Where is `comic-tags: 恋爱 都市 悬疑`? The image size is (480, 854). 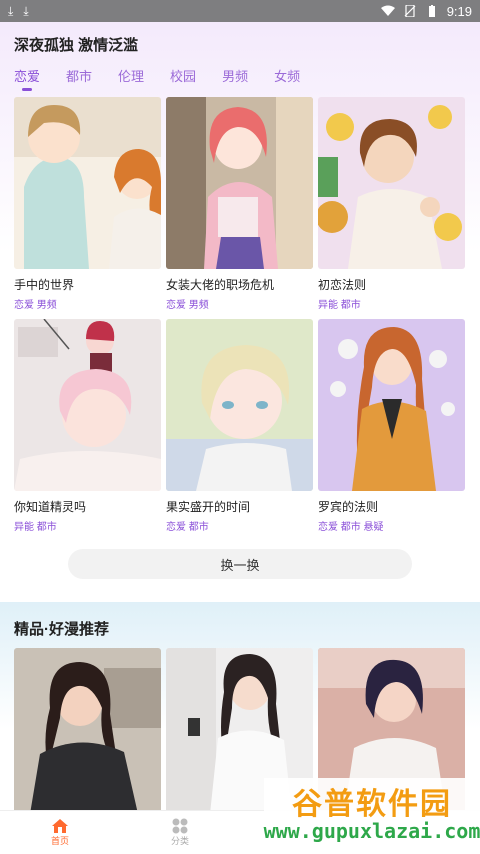 comic-tags: 恋爱 都市 悬疑 is located at coordinates (351, 527).